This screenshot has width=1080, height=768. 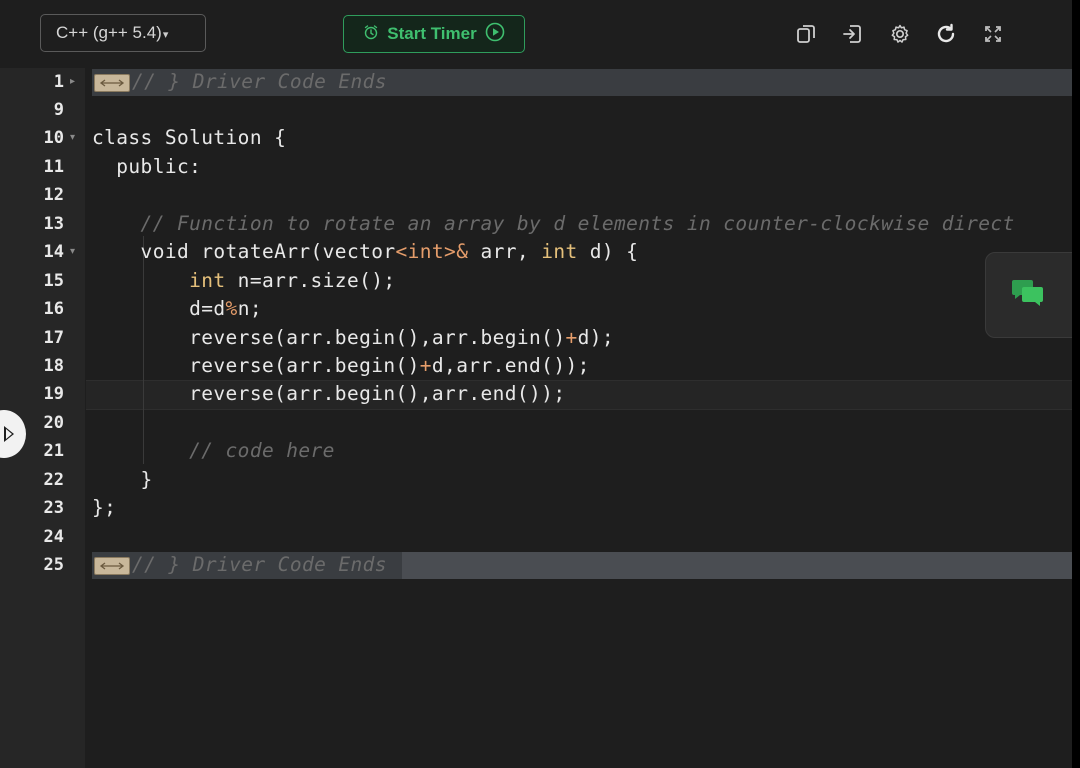 What do you see at coordinates (53, 394) in the screenshot?
I see `line-number: 19` at bounding box center [53, 394].